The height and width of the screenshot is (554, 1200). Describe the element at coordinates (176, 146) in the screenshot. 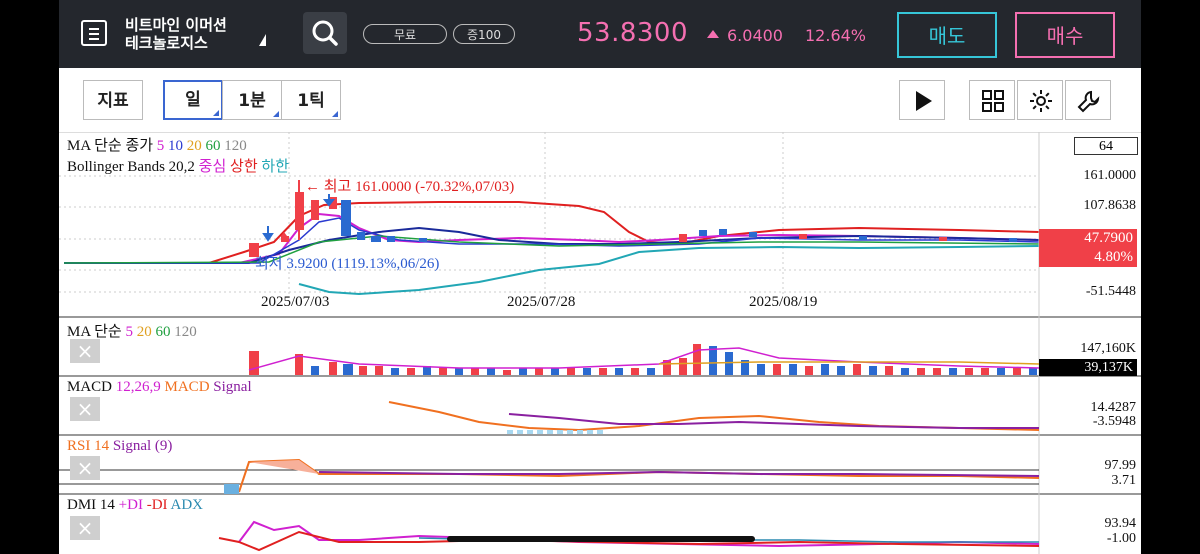

I see `ma-period-10: 10` at that location.